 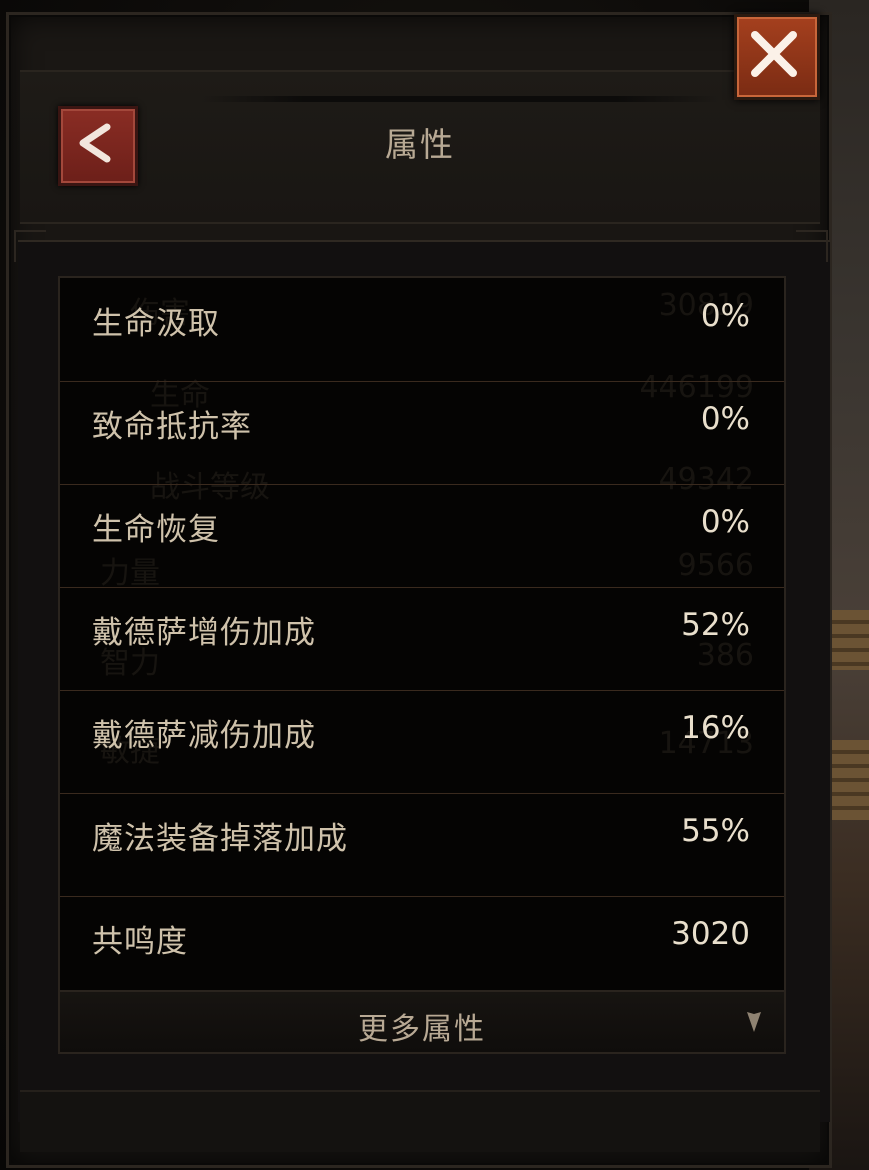 What do you see at coordinates (422, 330) in the screenshot?
I see `stat-row: 生命汲取 0%` at bounding box center [422, 330].